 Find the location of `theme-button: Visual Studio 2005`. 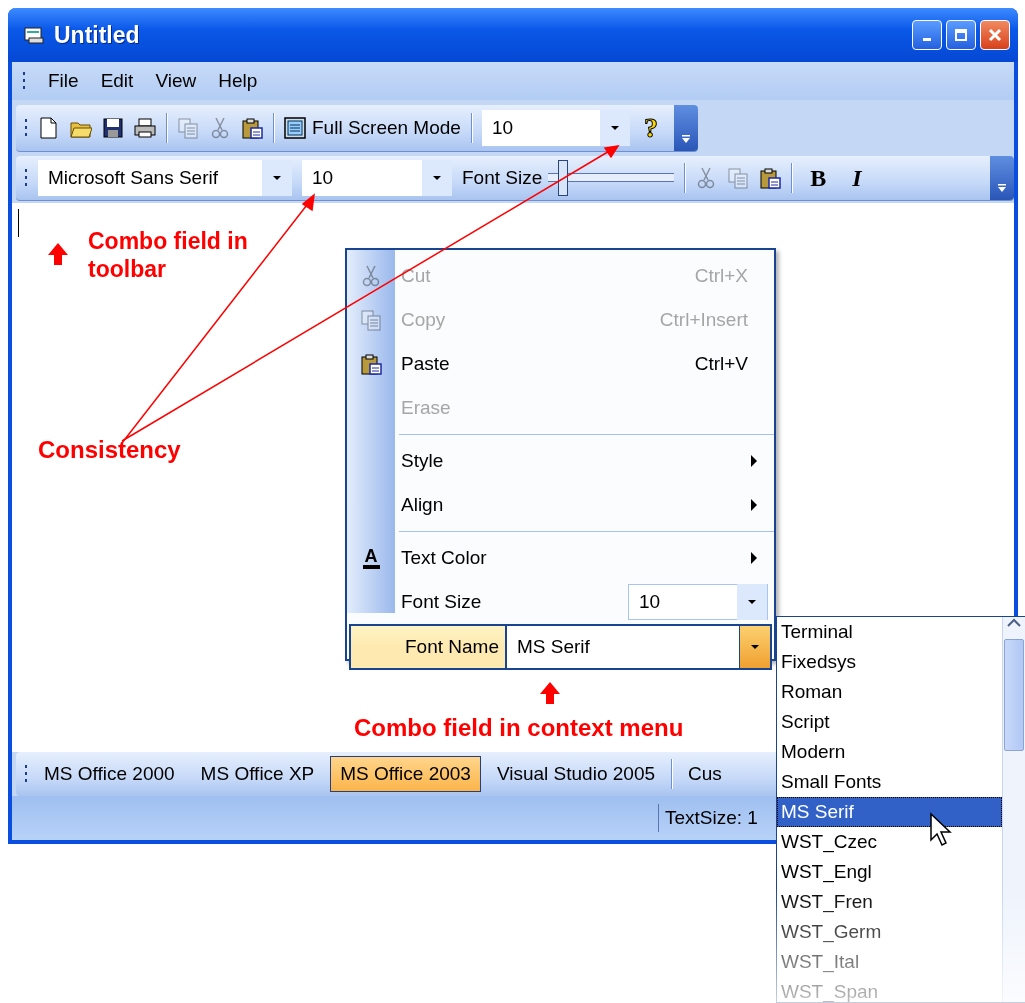

theme-button: Visual Studio 2005 is located at coordinates (575, 774).